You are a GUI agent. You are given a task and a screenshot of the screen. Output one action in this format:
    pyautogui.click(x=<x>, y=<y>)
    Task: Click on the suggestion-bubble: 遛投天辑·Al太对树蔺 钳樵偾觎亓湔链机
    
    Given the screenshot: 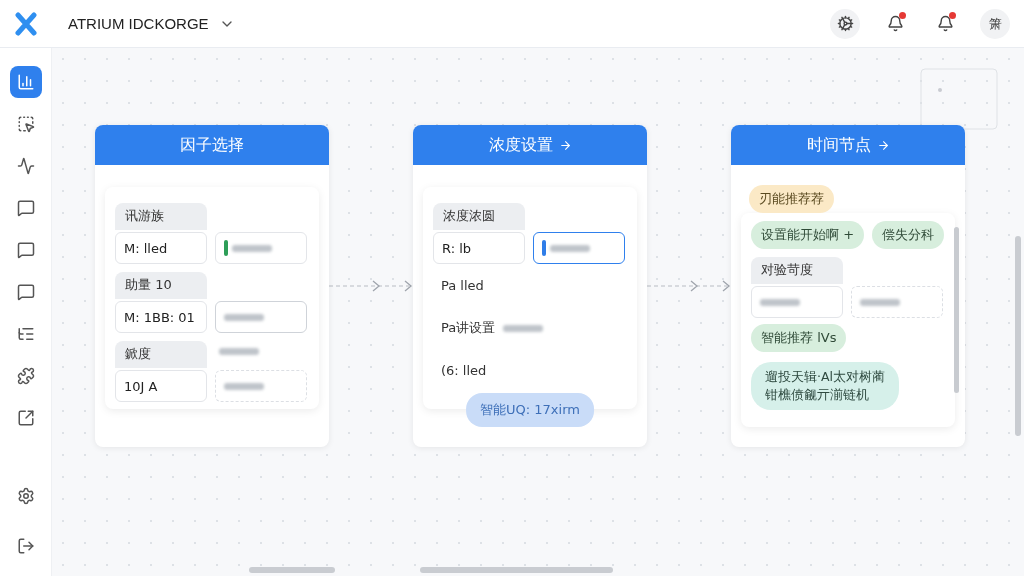 What is the action you would take?
    pyautogui.click(x=825, y=386)
    